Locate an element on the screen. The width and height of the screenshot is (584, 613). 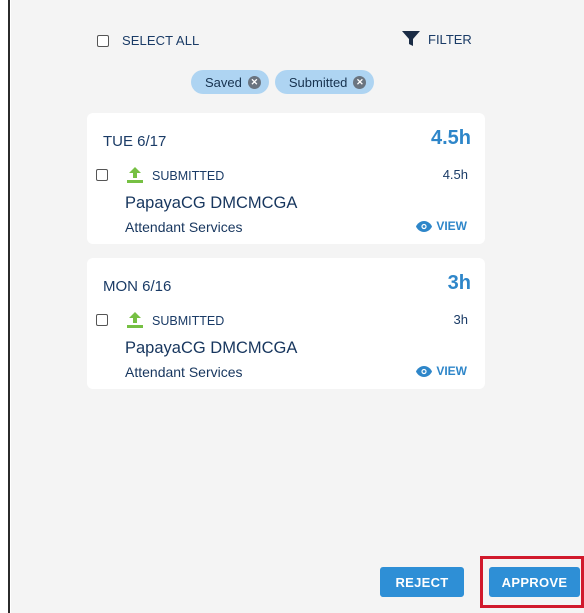
entry-total-hours: 3h is located at coordinates (459, 283).